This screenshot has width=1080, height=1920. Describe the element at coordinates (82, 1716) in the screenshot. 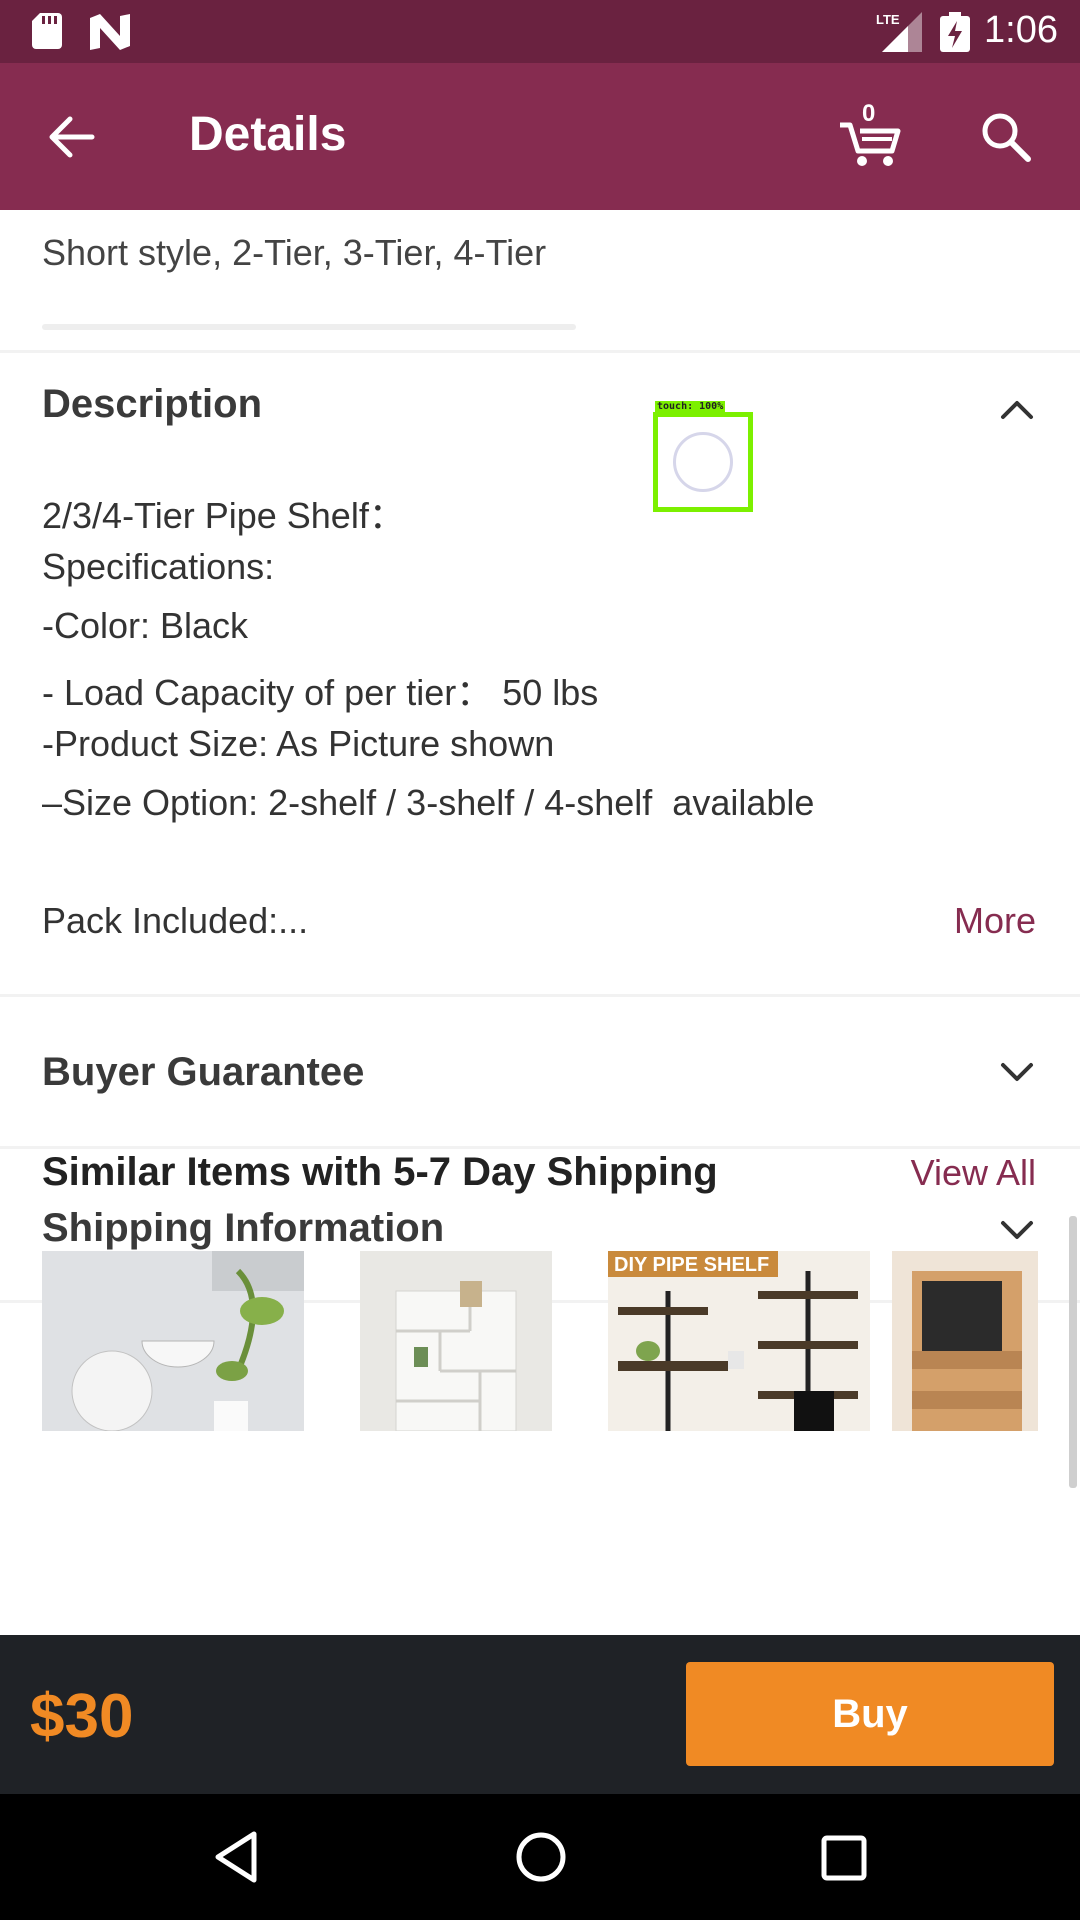

I see `product-price: $30` at that location.